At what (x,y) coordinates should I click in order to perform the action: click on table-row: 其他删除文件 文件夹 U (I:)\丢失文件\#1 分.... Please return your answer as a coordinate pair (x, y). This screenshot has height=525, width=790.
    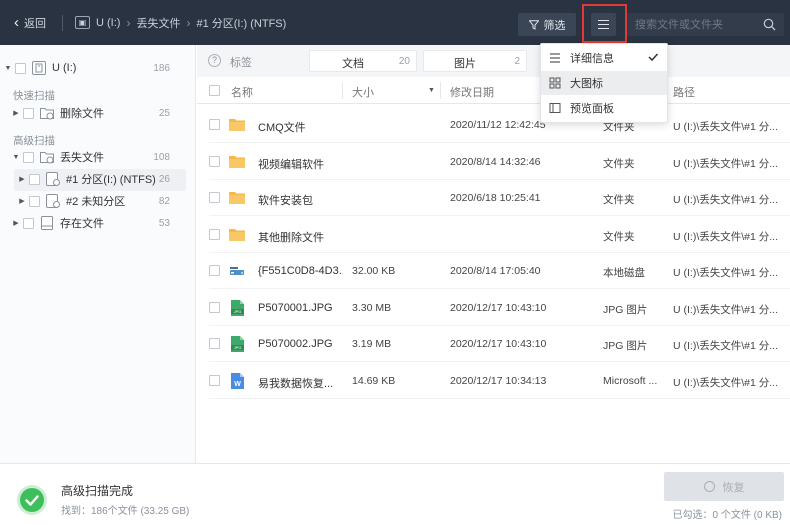
    Looking at the image, I should click on (493, 235).